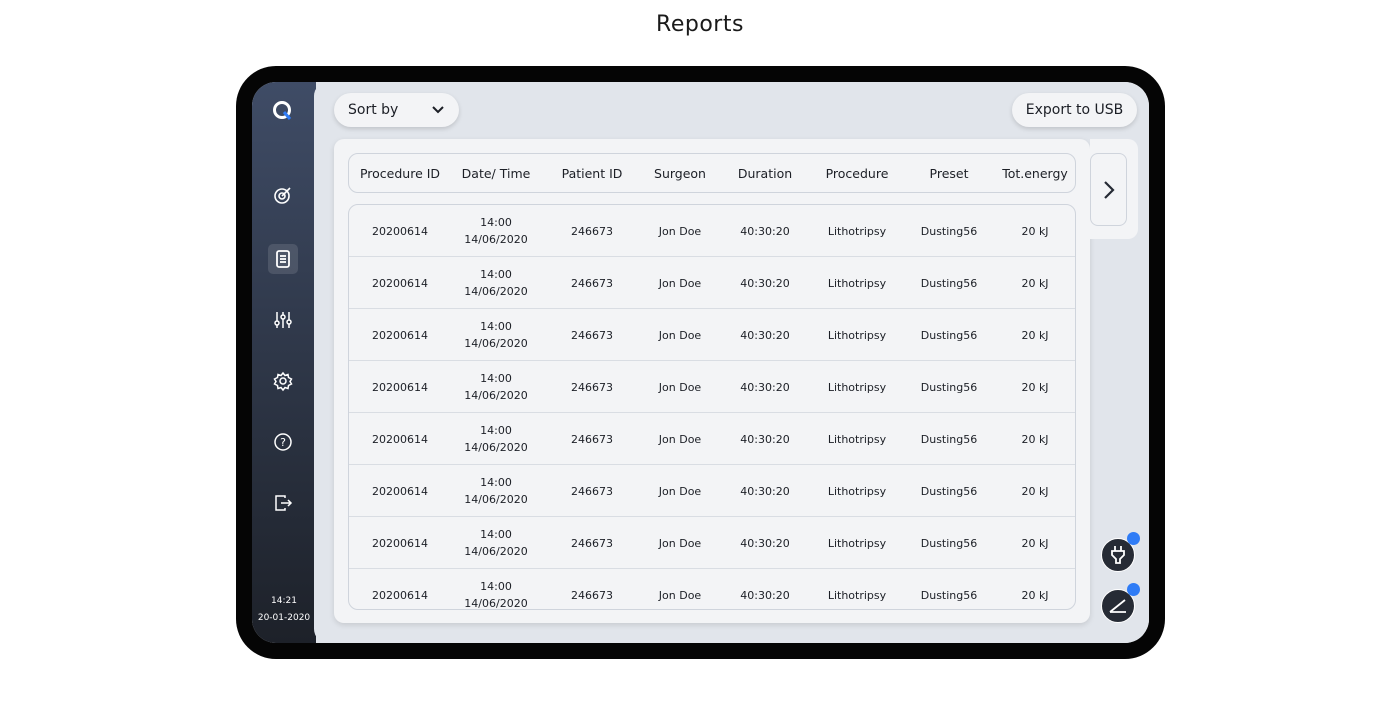 The height and width of the screenshot is (726, 1400). I want to click on column-header: Patient ID, so click(592, 173).